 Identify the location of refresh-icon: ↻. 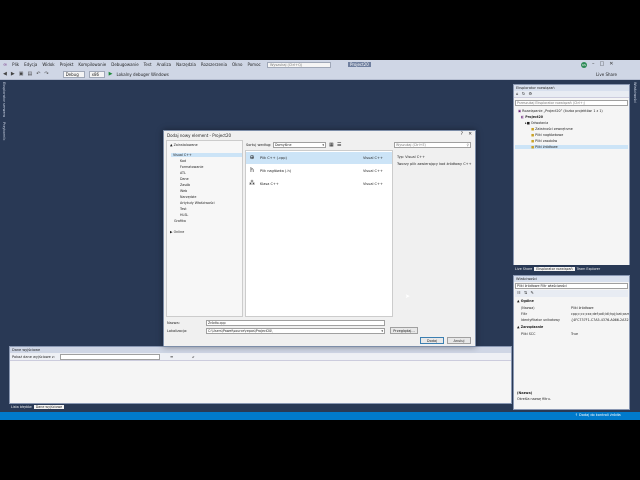
(523, 93).